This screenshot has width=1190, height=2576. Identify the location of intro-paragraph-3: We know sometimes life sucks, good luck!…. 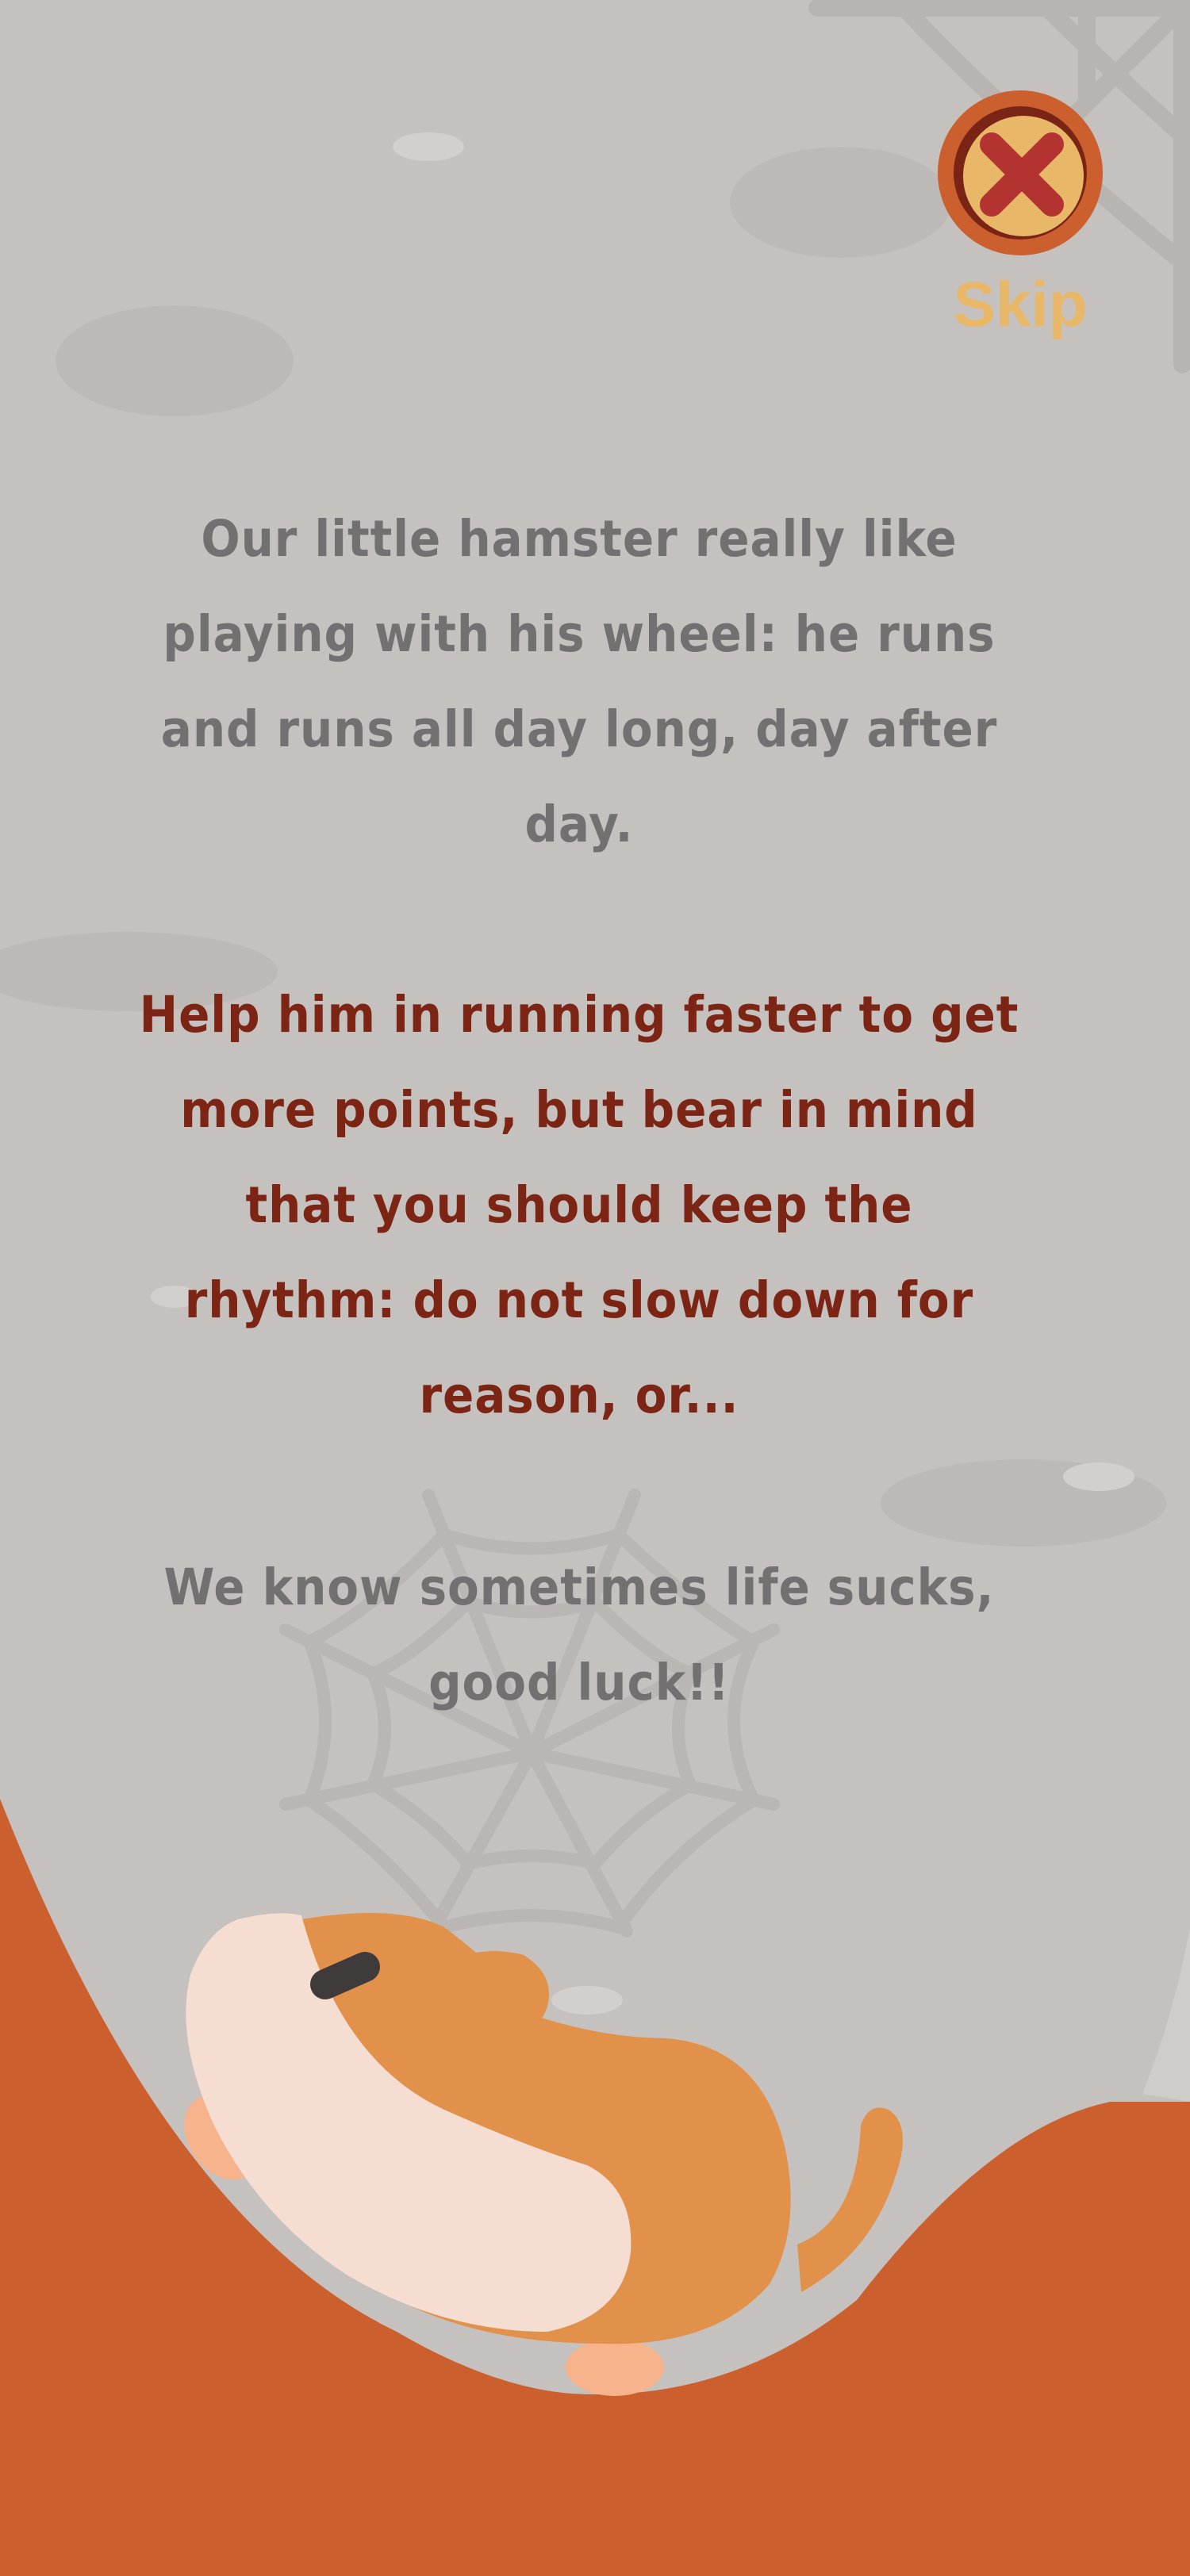
(579, 1635).